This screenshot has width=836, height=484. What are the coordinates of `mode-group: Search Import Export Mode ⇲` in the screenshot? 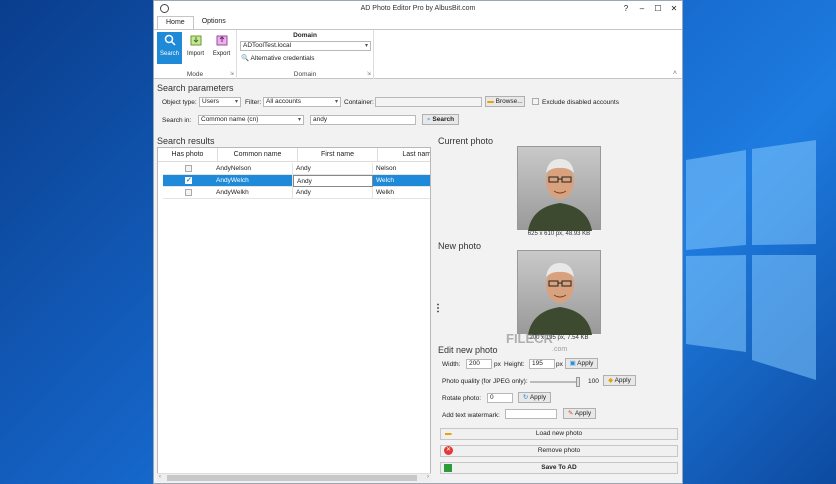 It's located at (195, 54).